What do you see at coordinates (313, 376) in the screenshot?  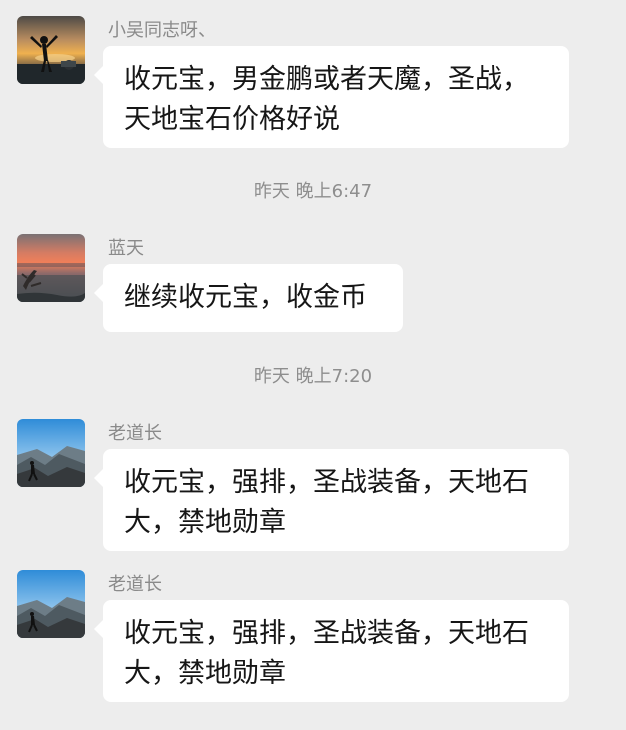 I see `timestamp-label: 昨天 晚上7:20` at bounding box center [313, 376].